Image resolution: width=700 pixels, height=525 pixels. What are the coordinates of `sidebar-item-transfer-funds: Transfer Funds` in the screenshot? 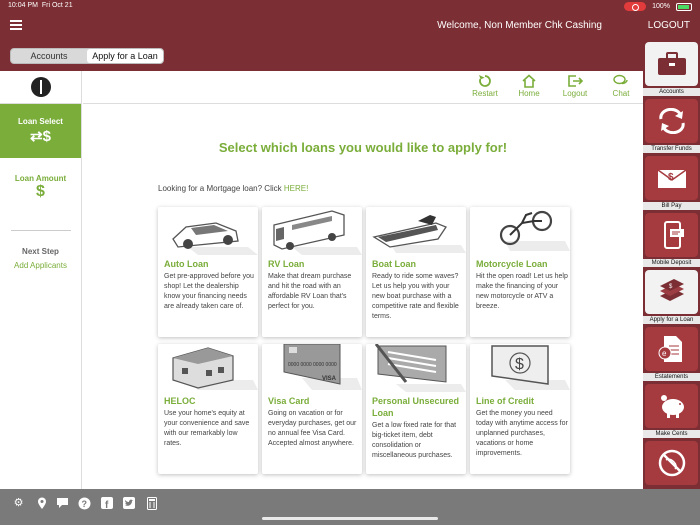 It's located at (671, 125).